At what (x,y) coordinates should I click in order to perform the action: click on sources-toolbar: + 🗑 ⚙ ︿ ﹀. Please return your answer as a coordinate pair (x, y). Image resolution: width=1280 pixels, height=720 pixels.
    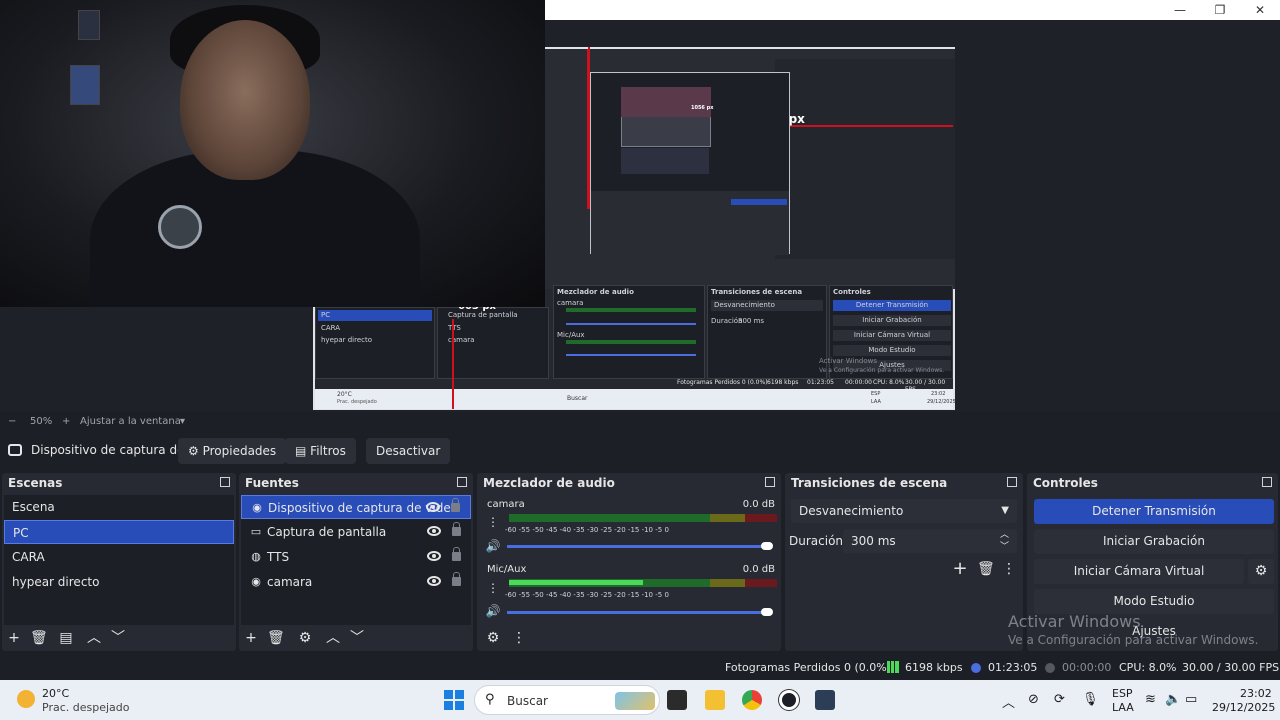
    Looking at the image, I should click on (356, 638).